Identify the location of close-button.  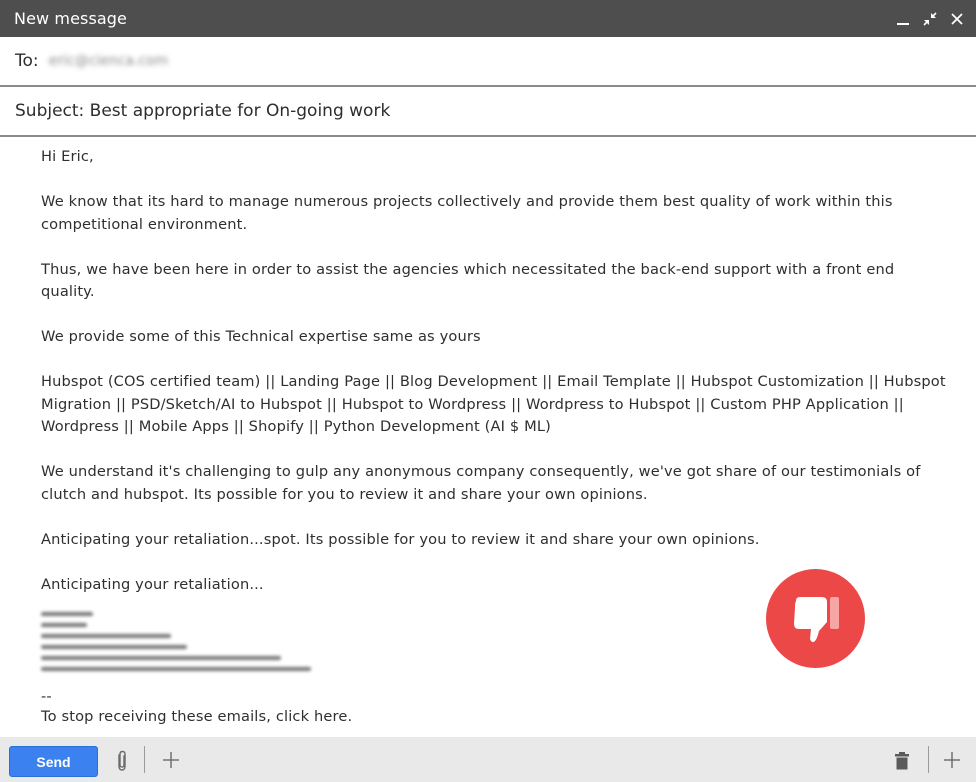
(956, 18).